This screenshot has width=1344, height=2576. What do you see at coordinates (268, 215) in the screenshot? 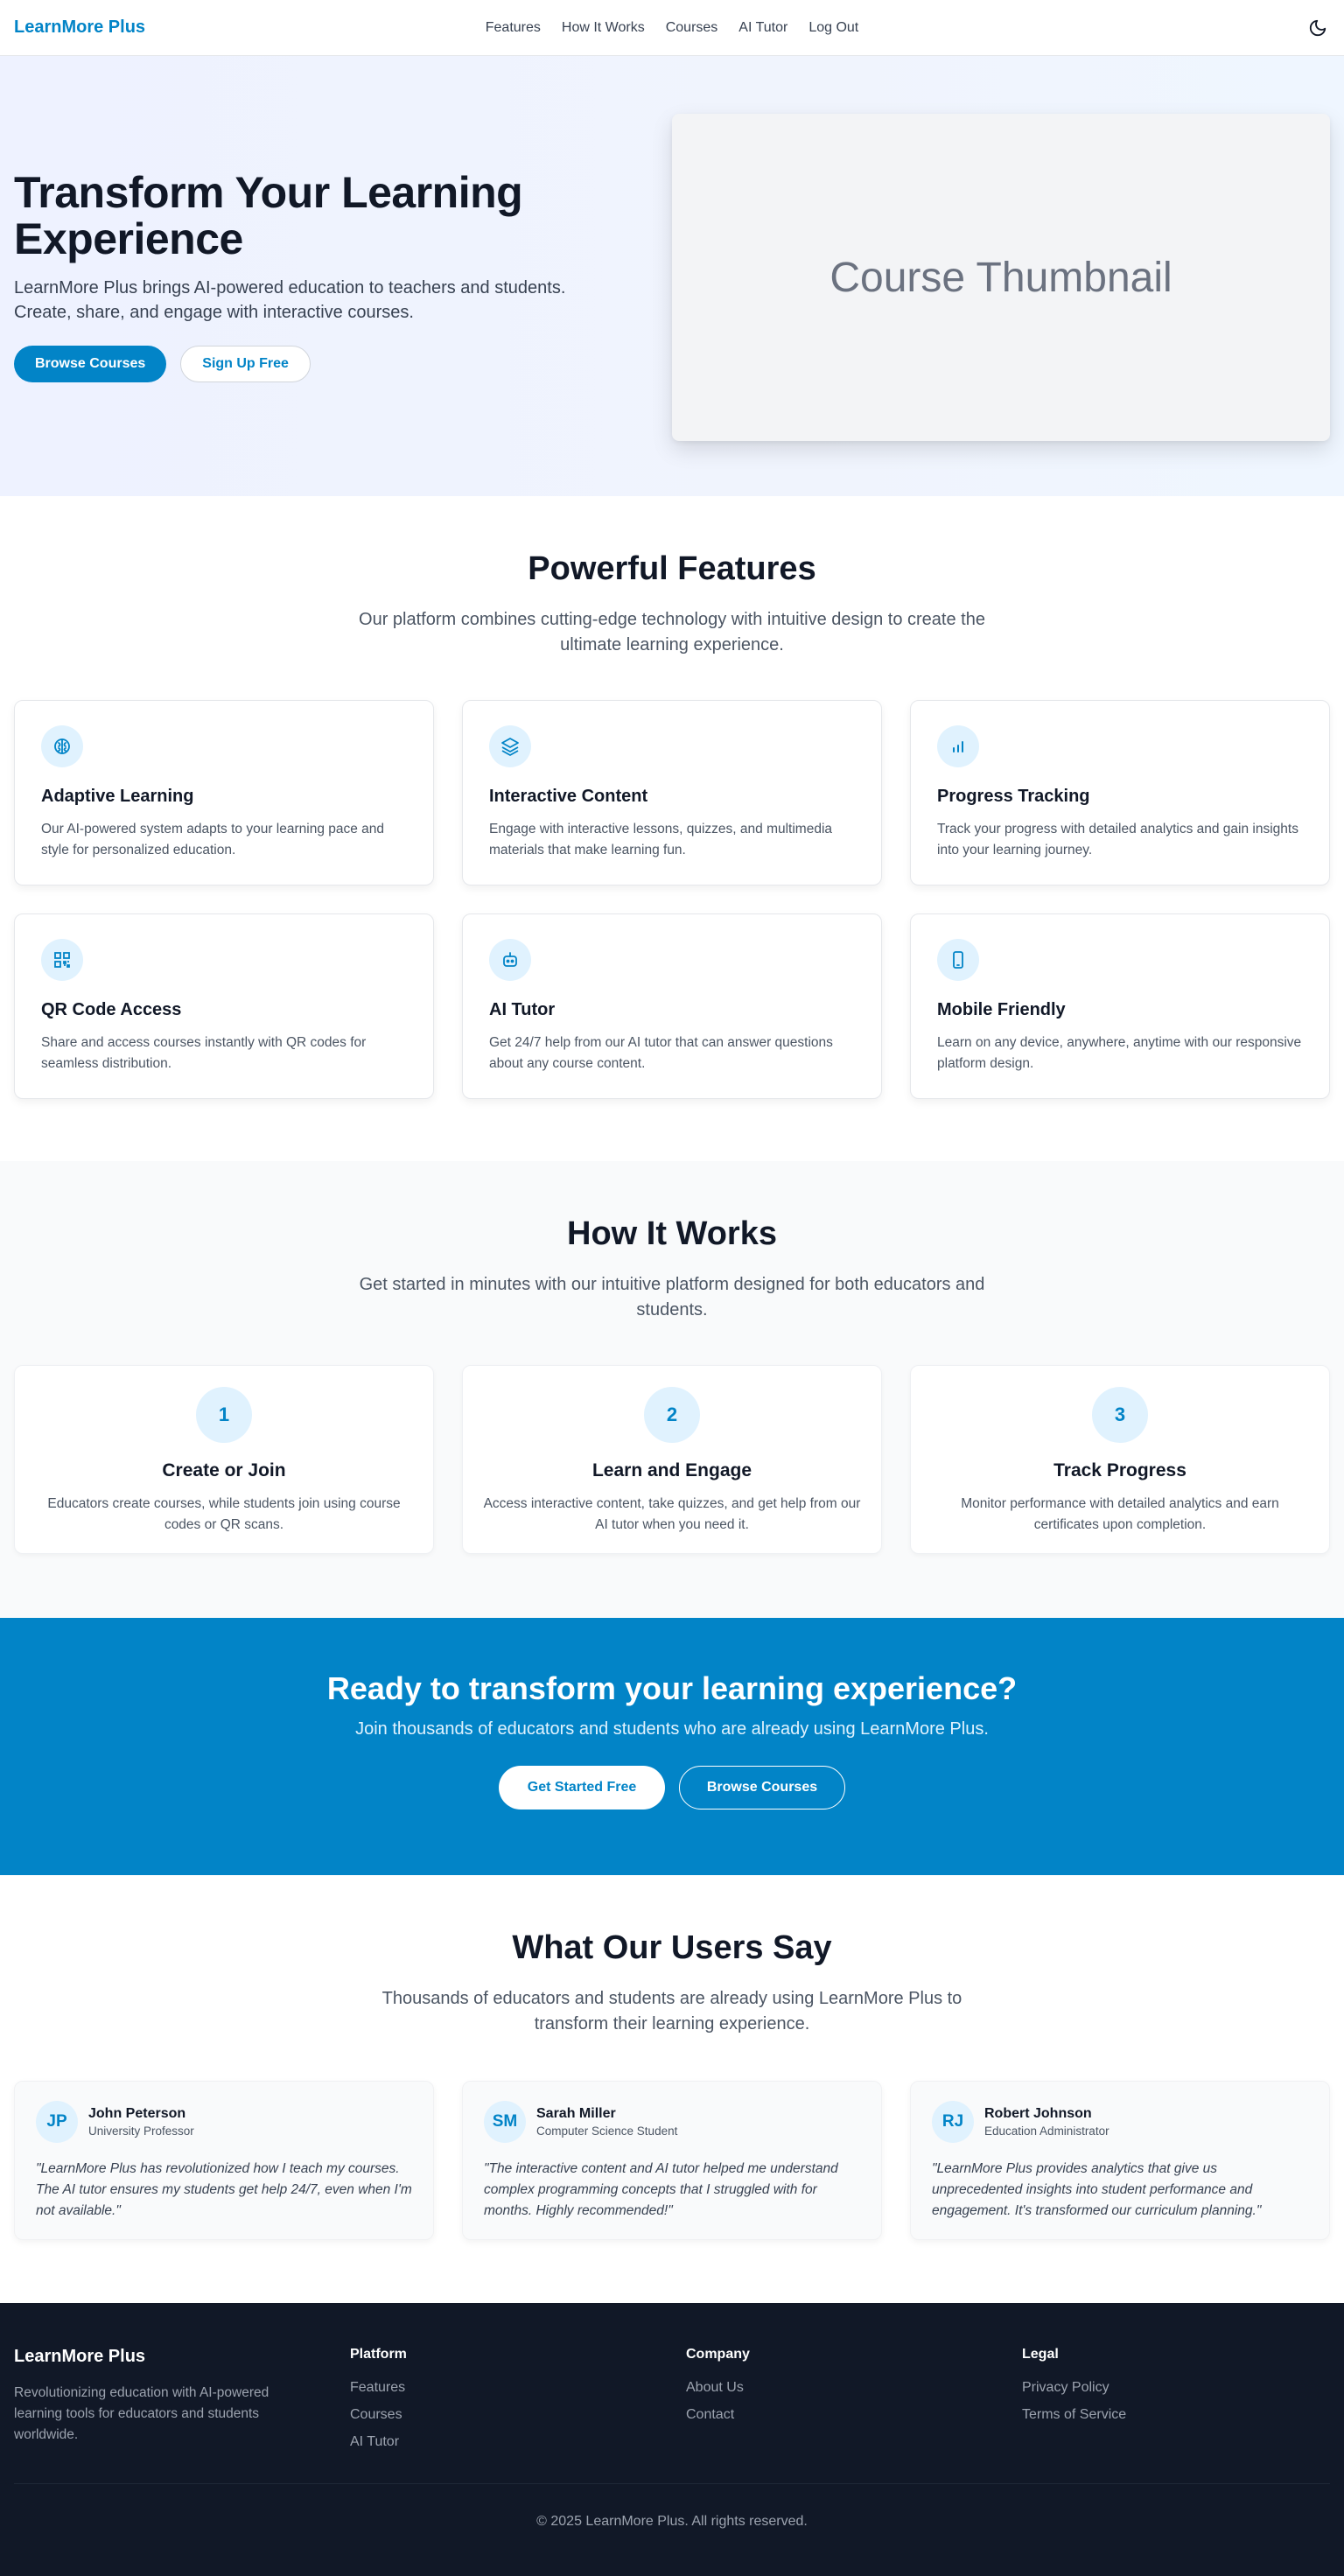
I see `hero-title: Transform Your Learning Experience` at bounding box center [268, 215].